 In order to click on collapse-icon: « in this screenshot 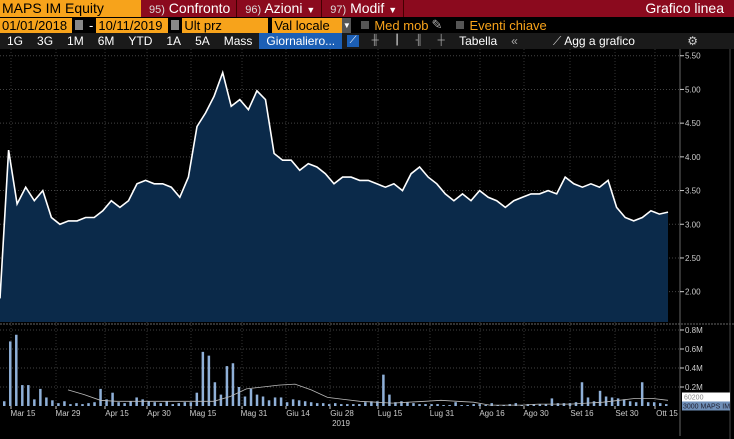, I will do `click(514, 41)`.